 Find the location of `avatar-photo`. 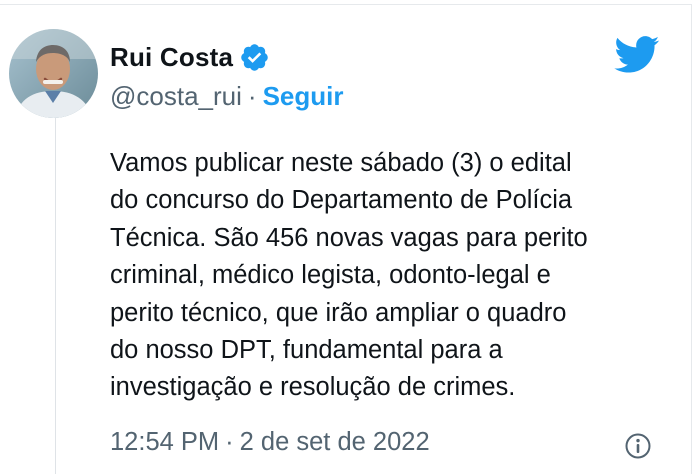

avatar-photo is located at coordinates (53, 73).